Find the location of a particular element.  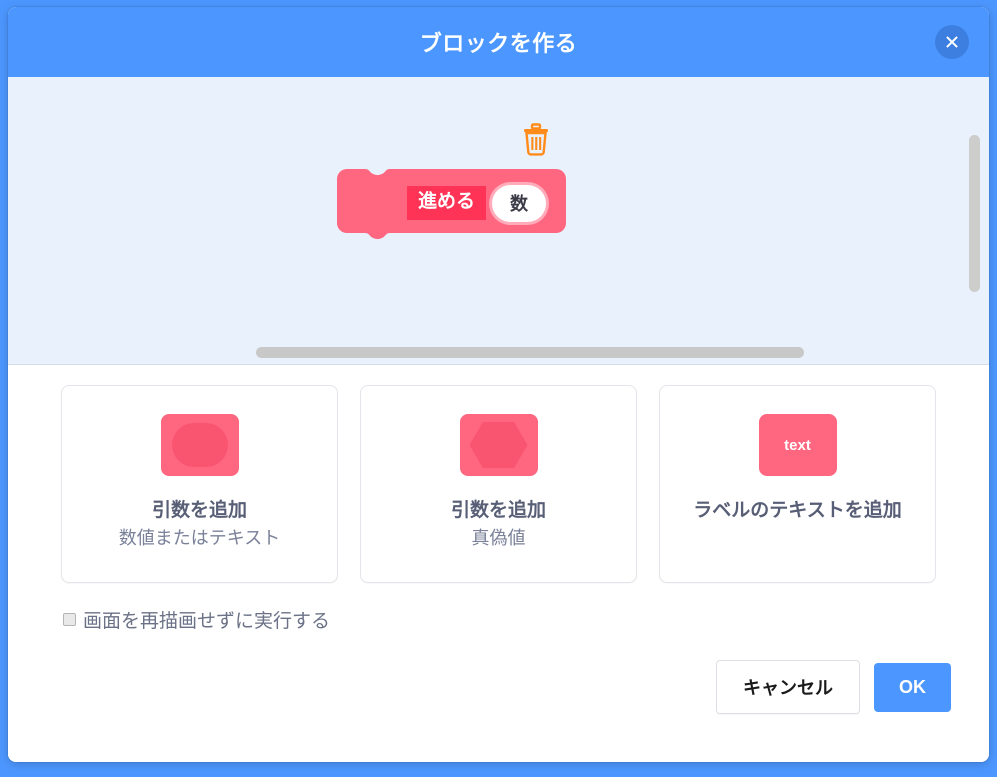

boolean-input-icon is located at coordinates (498, 445).